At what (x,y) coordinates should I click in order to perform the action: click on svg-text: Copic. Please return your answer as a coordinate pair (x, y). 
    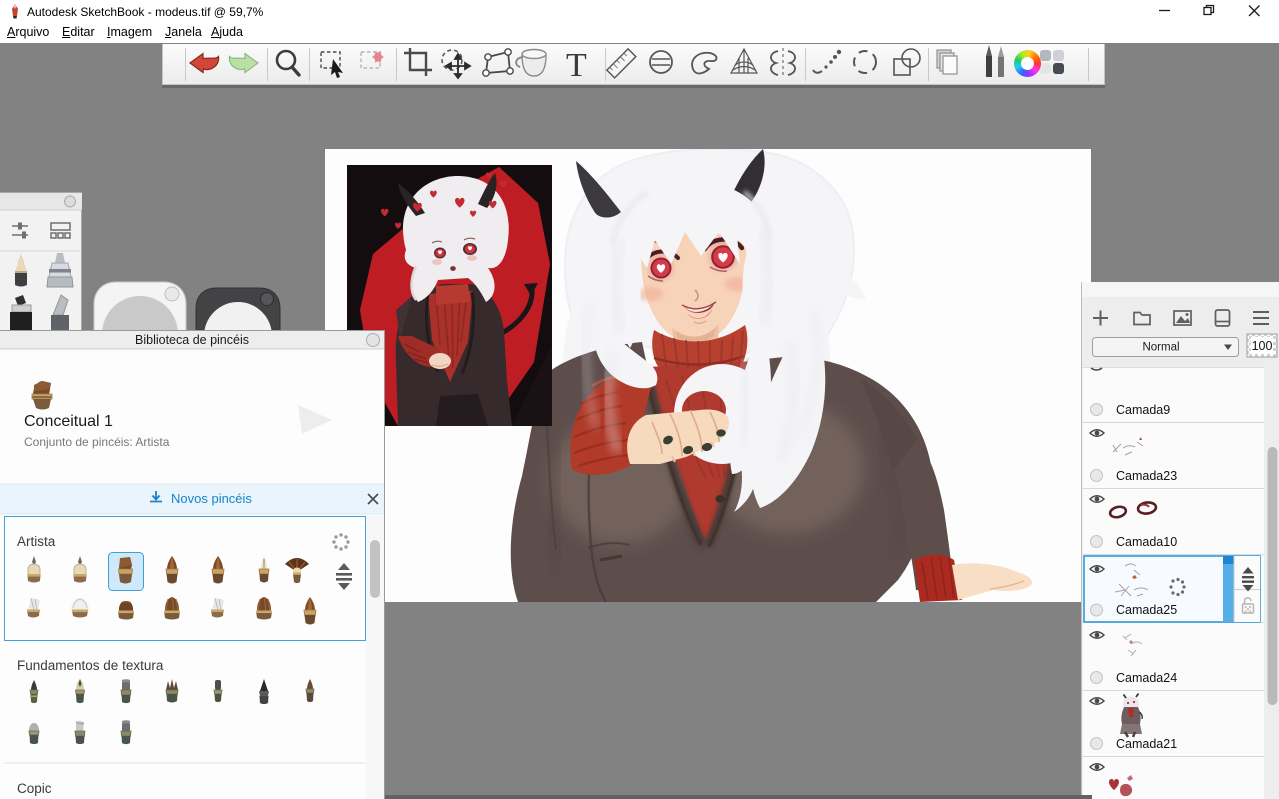
    Looking at the image, I should click on (34, 788).